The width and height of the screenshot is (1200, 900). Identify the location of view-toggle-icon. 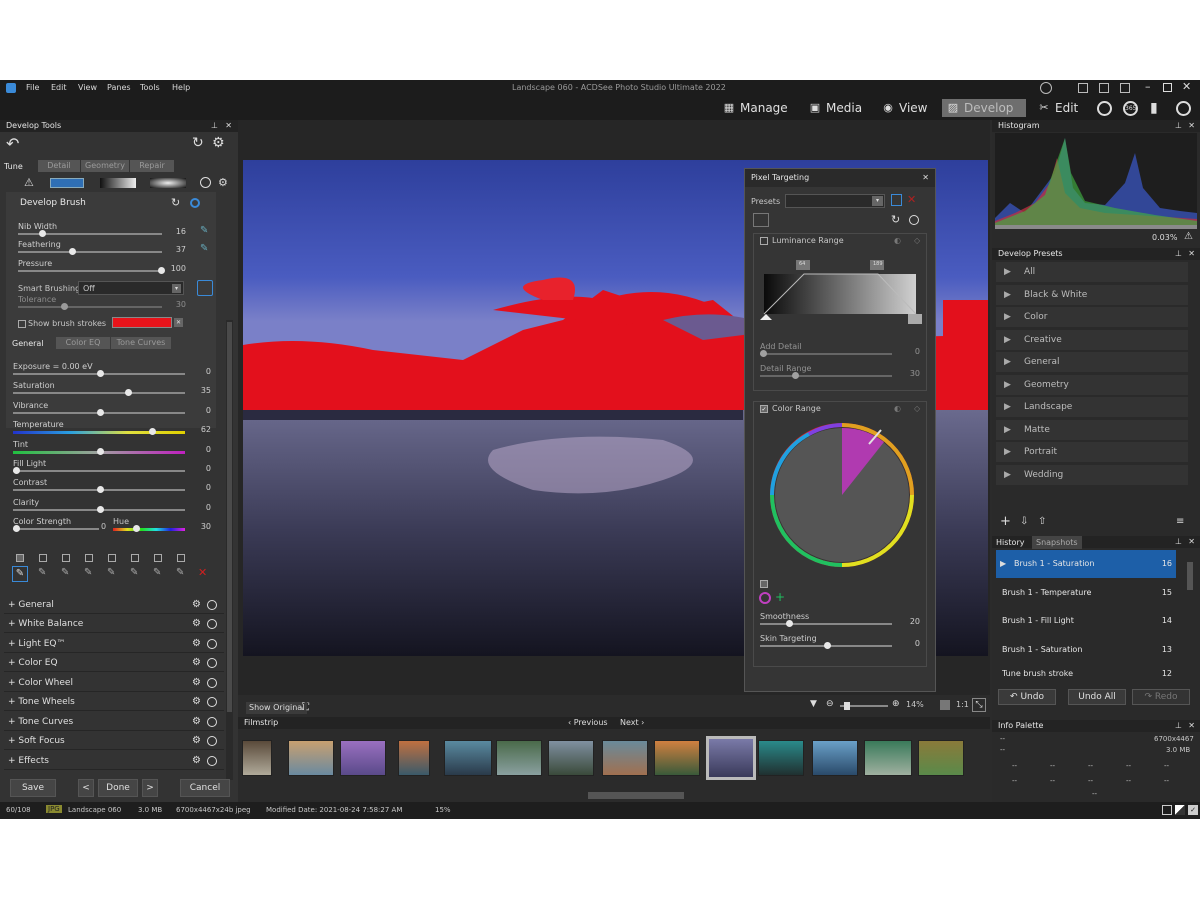
(1167, 810).